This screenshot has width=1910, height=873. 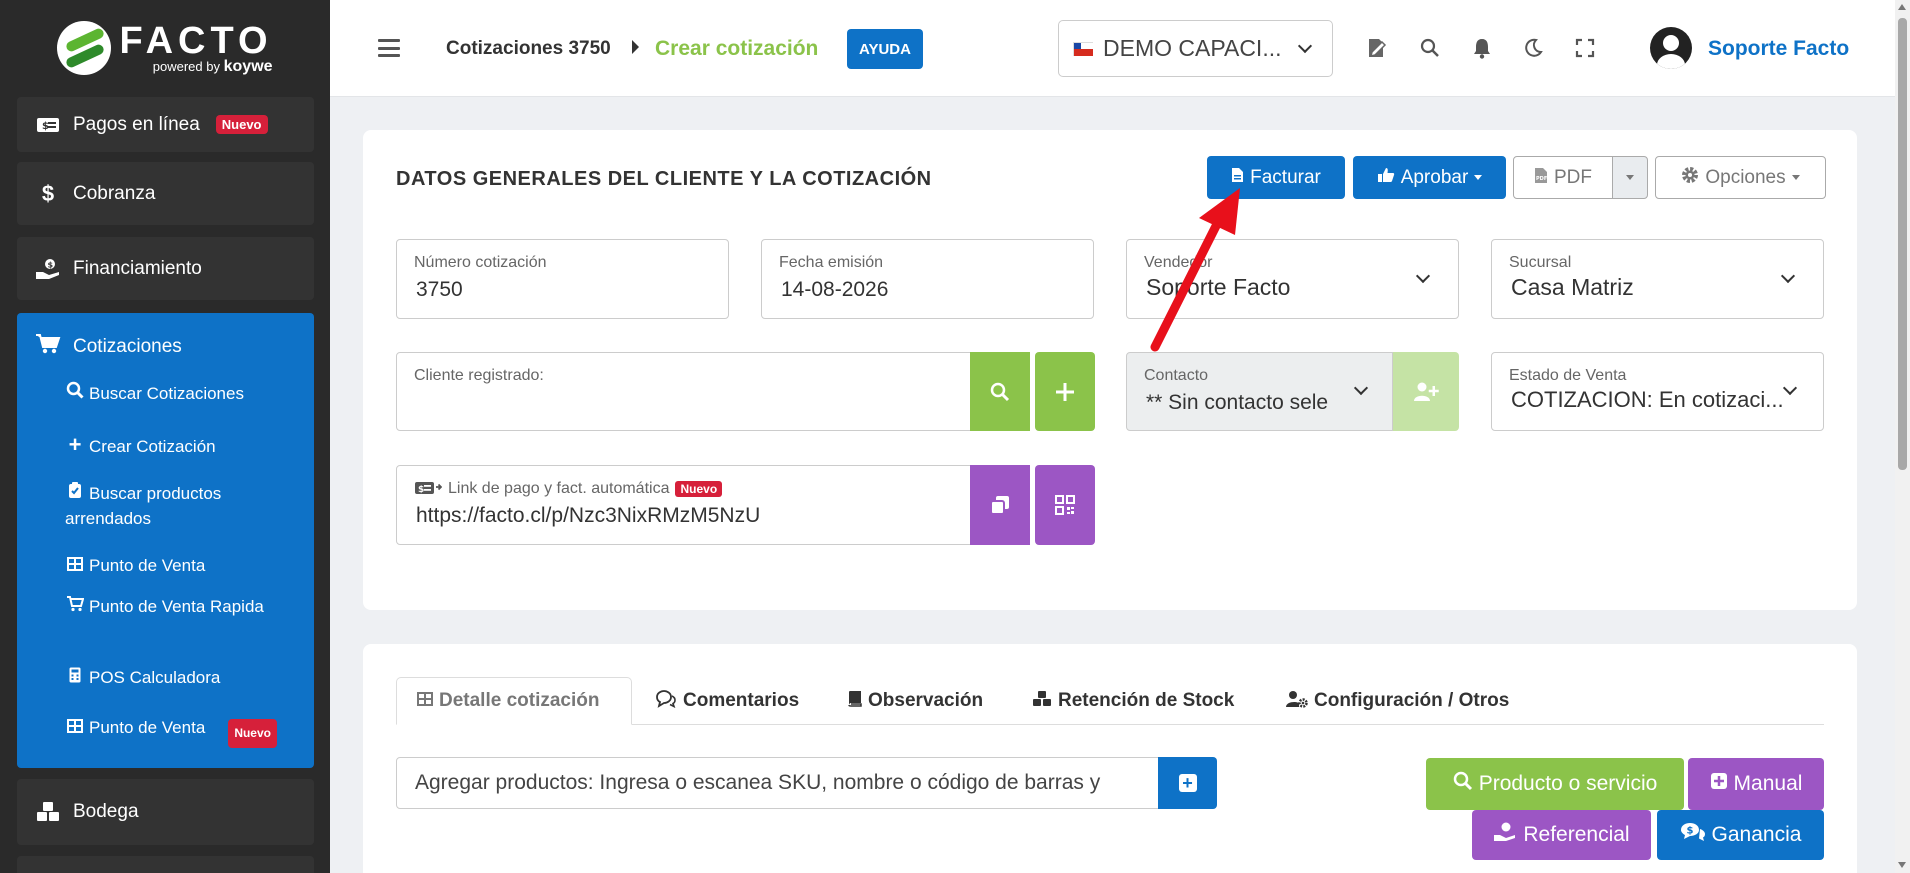 What do you see at coordinates (165, 193) in the screenshot?
I see `sidebar-item-cobranza: $ Cobranza` at bounding box center [165, 193].